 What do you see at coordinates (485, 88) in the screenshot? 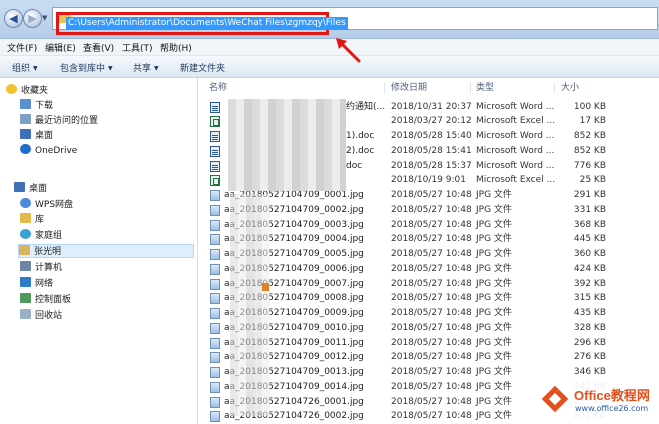
I see `column-header-type: 类型` at bounding box center [485, 88].